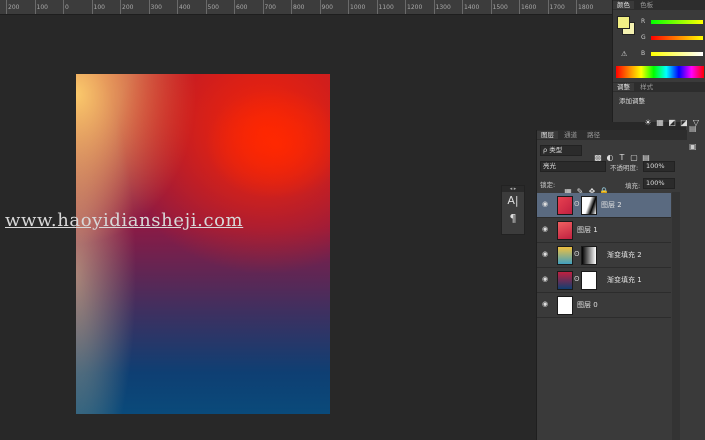 The image size is (705, 440). What do you see at coordinates (672, 122) in the screenshot?
I see `curves-icon: ◩` at bounding box center [672, 122].